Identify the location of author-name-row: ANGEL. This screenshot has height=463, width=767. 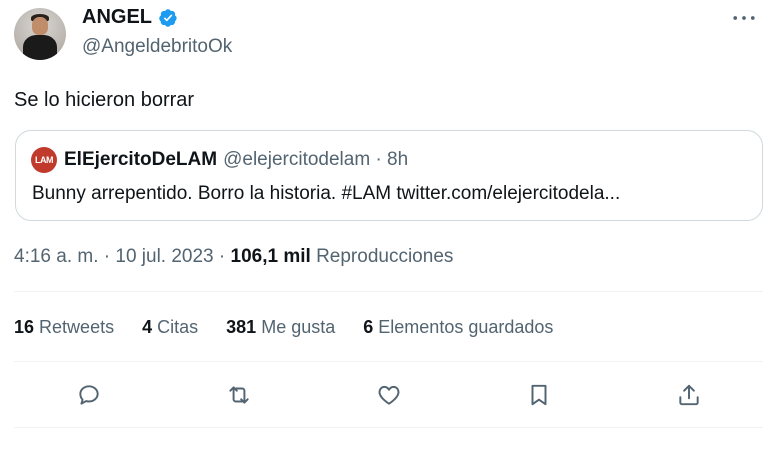
(130, 17).